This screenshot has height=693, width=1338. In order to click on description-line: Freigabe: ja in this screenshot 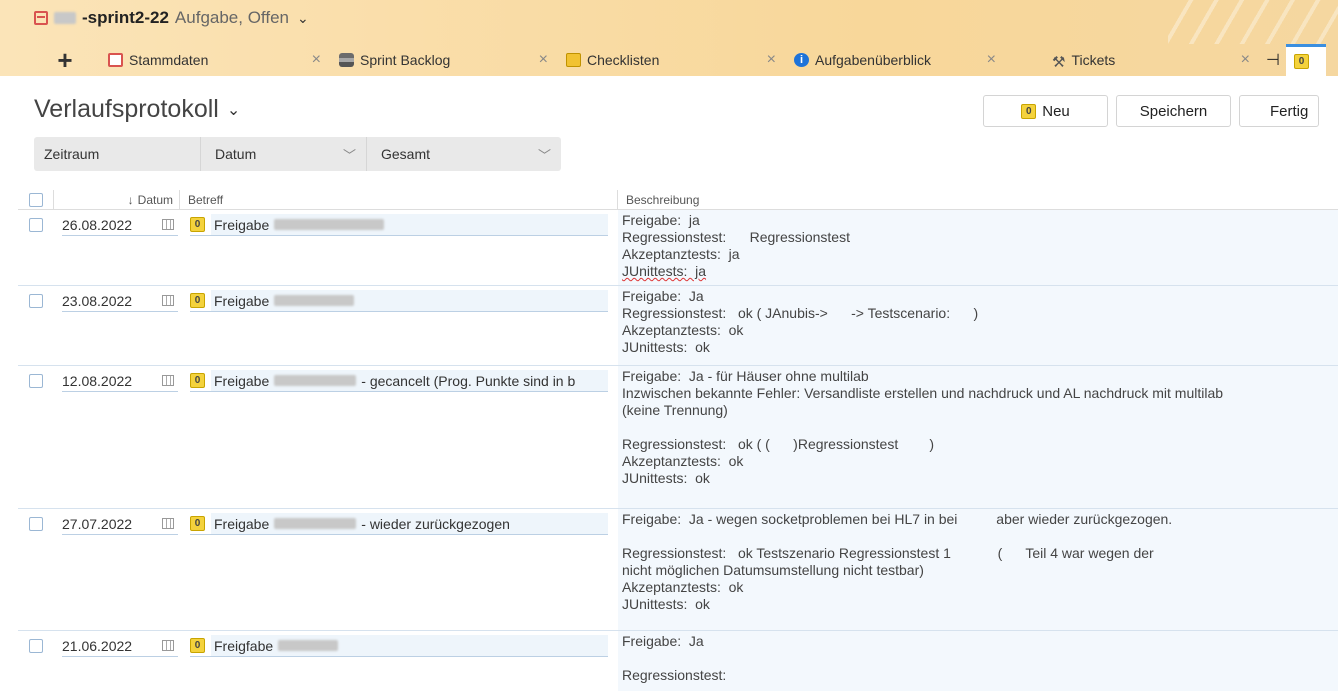, I will do `click(661, 220)`.